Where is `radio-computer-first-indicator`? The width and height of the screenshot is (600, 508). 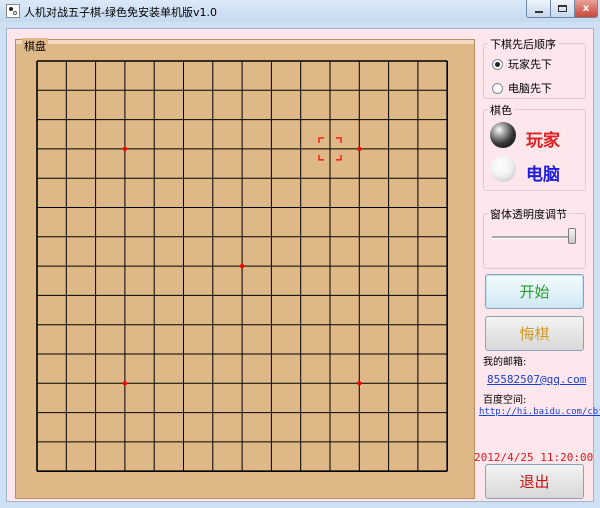
radio-computer-first-indicator is located at coordinates (497, 88).